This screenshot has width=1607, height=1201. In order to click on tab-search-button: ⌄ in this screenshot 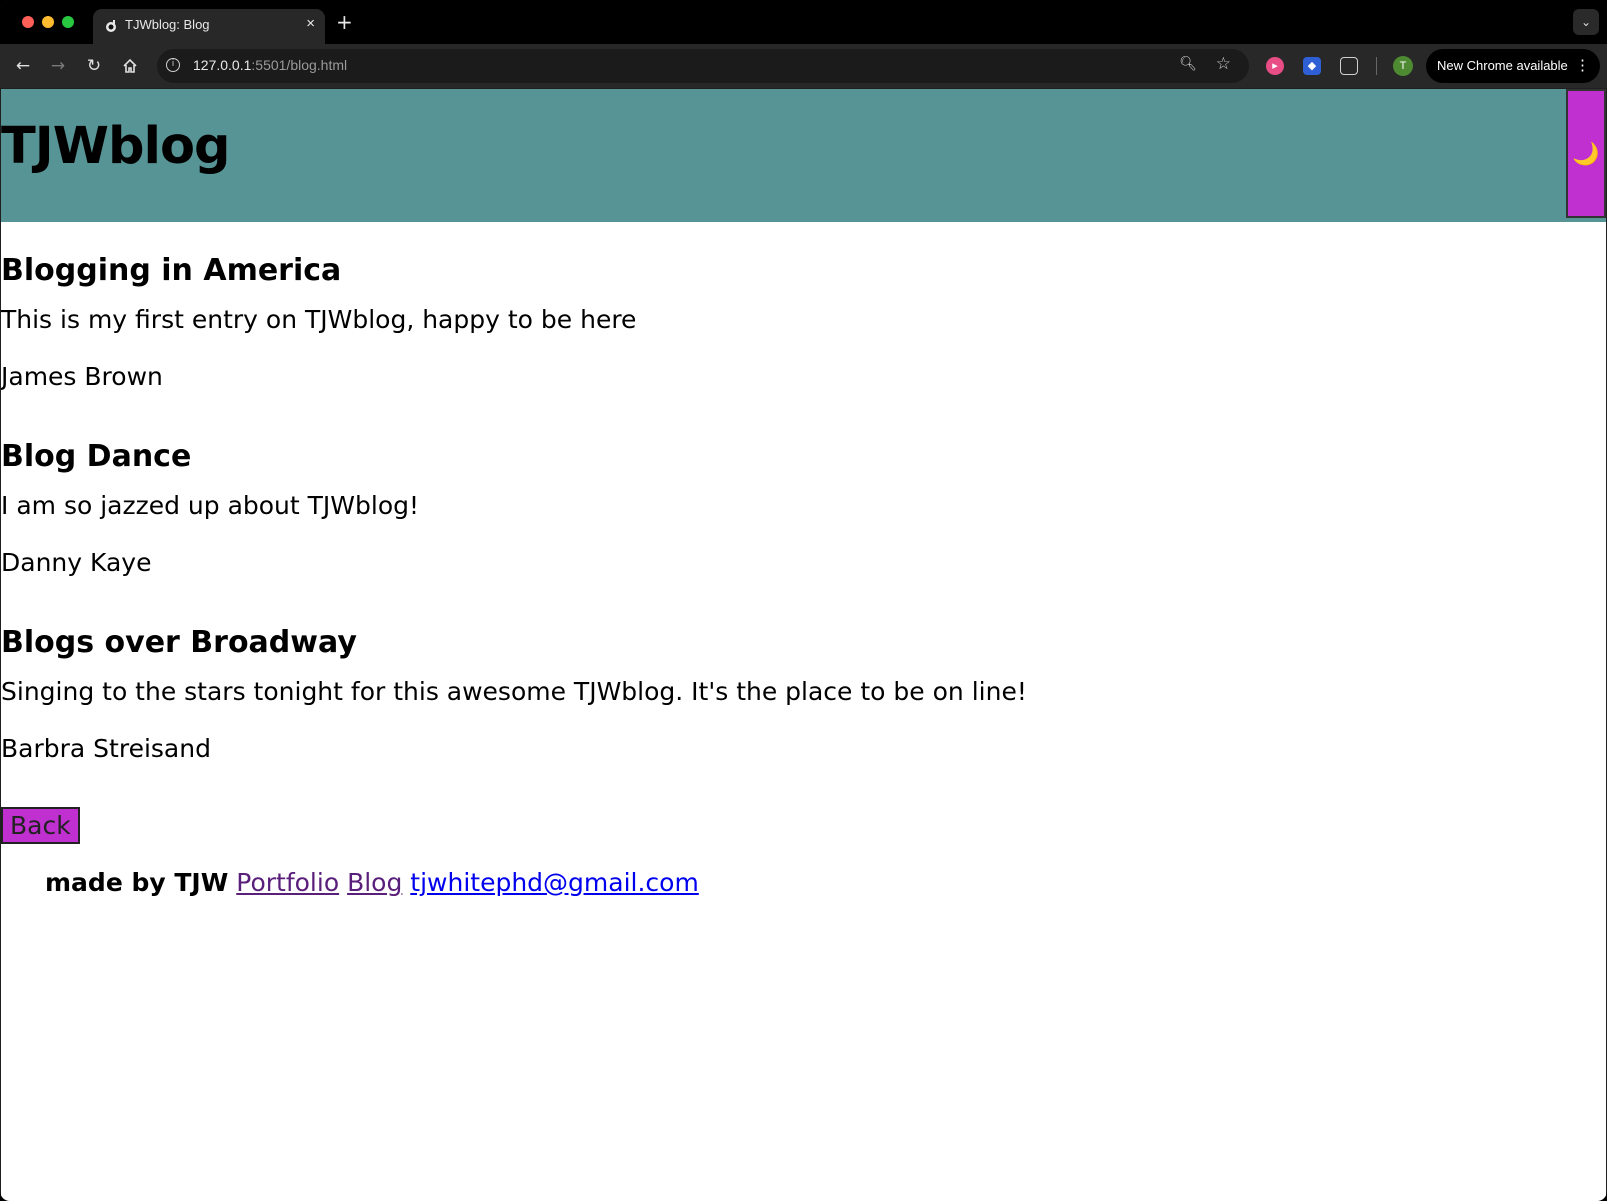, I will do `click(1586, 22)`.